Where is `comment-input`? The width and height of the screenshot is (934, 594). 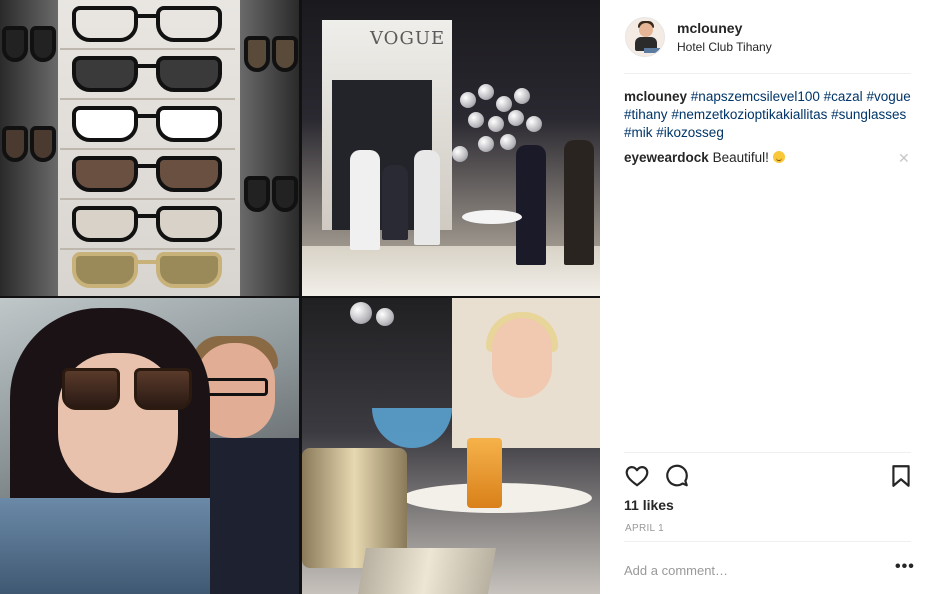
comment-input is located at coordinates (749, 570).